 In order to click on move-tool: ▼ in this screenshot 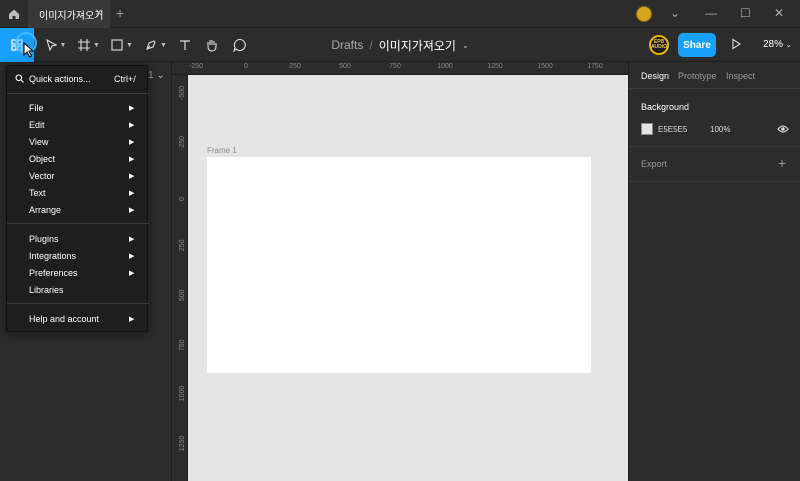, I will do `click(56, 45)`.